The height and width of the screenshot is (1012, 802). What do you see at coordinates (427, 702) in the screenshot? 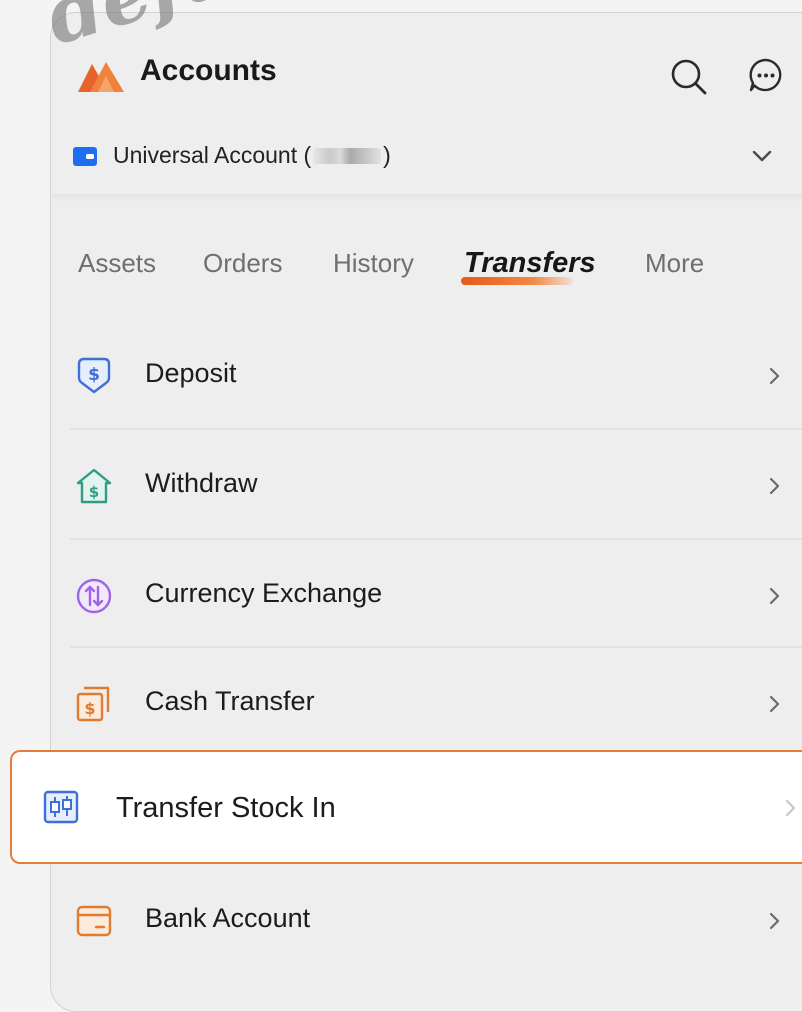
I see `menu-item-cash-transfer: $ Cash Transfer` at bounding box center [427, 702].